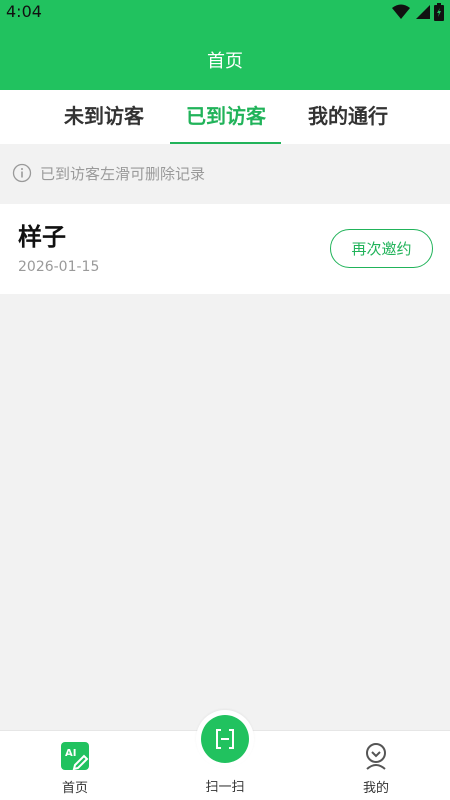  What do you see at coordinates (59, 267) in the screenshot?
I see `visit-date: 2026-01-15` at bounding box center [59, 267].